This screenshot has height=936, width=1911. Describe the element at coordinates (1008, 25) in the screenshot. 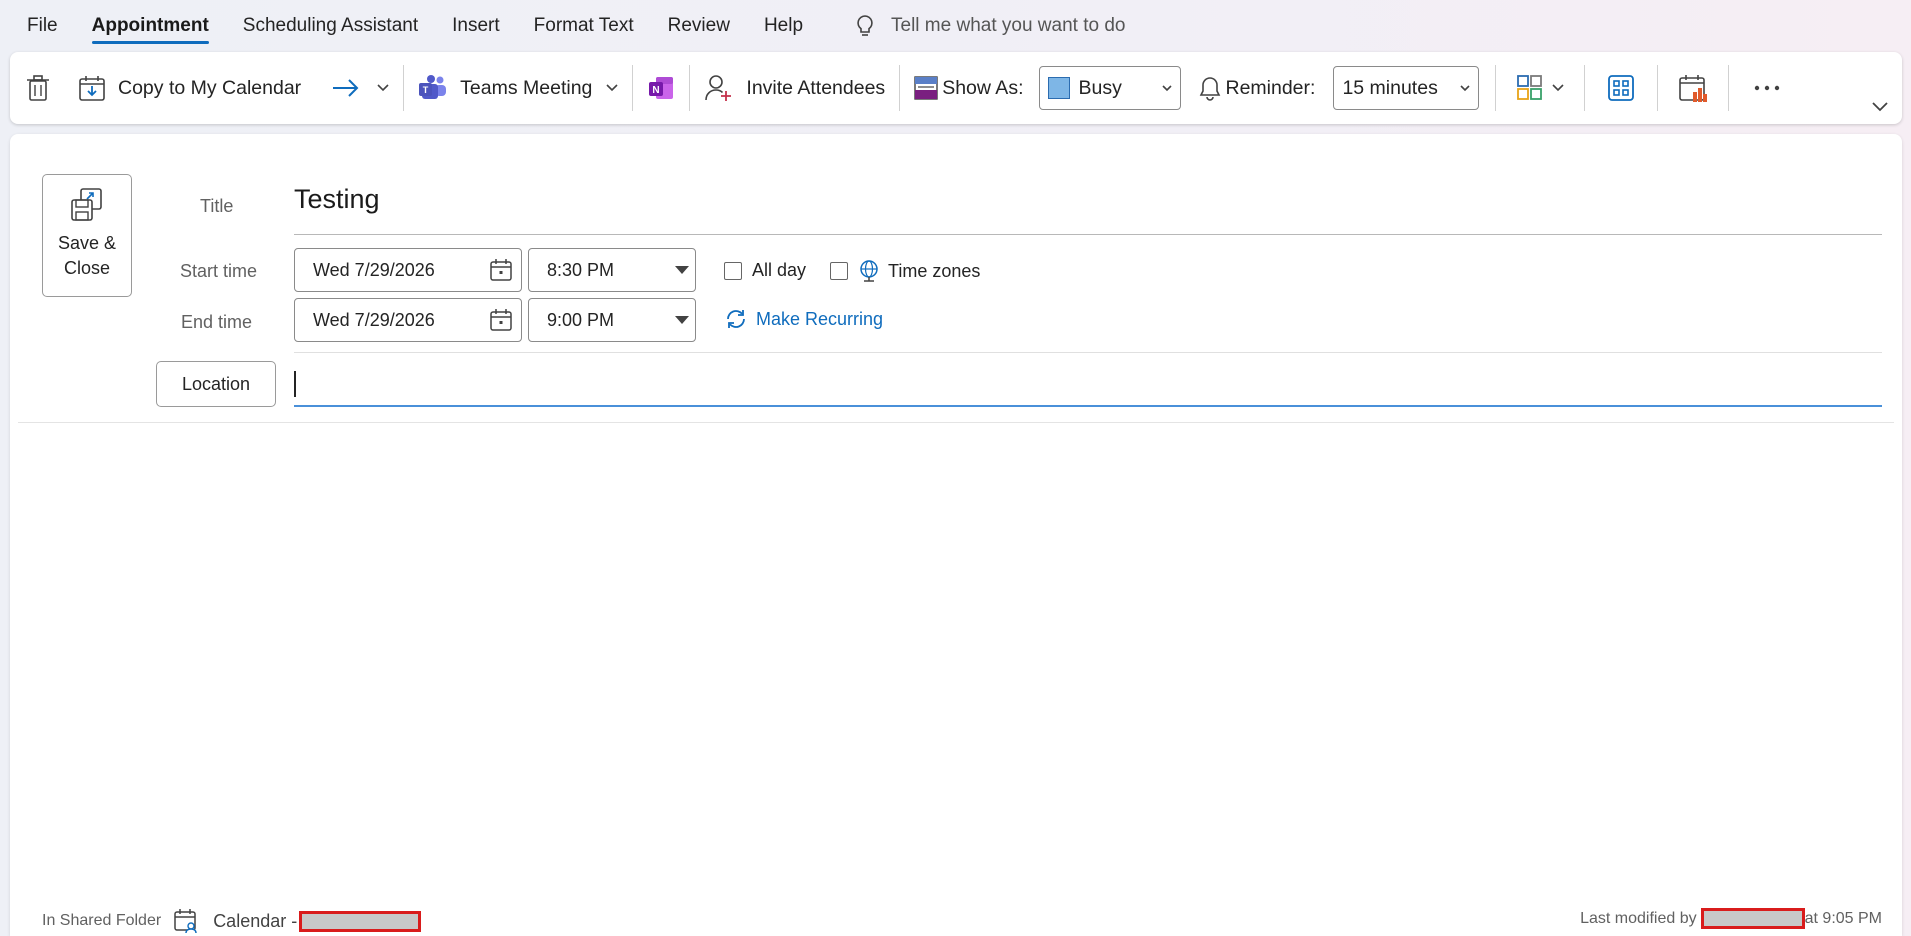

I see `tell-me-text: Tell me what you want to do` at that location.